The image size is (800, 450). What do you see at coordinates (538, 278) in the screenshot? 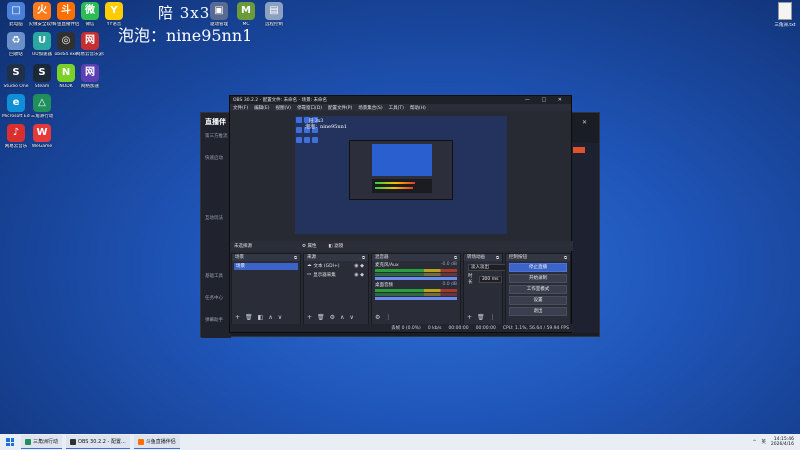
I see `start-recording-button: 开始录制` at bounding box center [538, 278].